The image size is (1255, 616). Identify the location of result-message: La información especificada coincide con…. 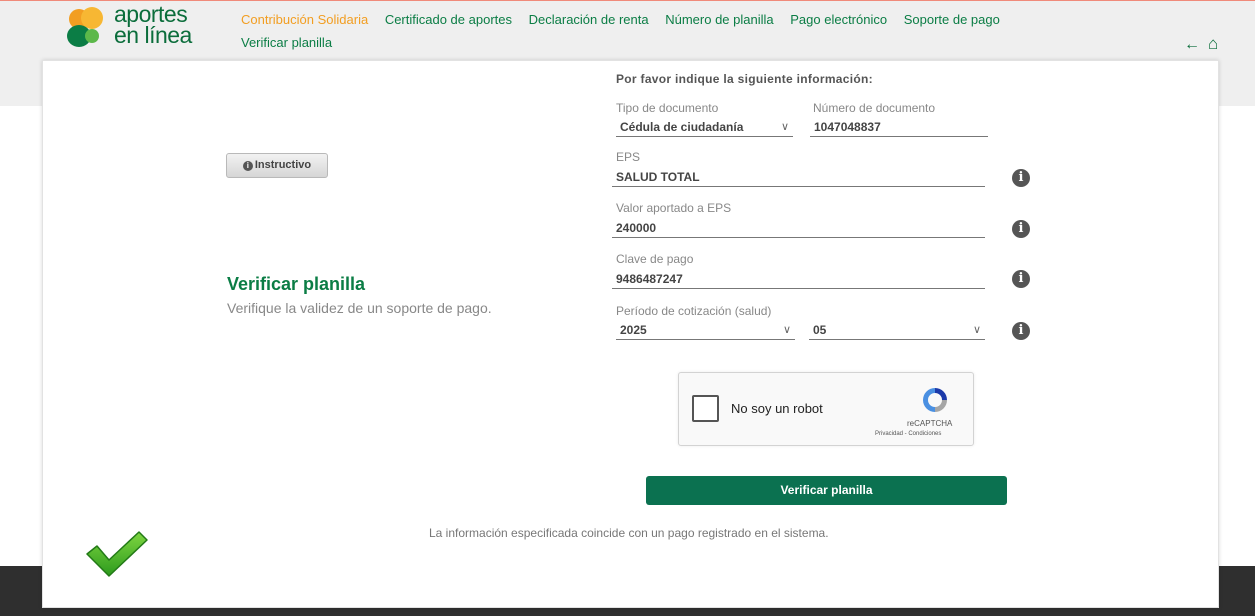
(629, 533).